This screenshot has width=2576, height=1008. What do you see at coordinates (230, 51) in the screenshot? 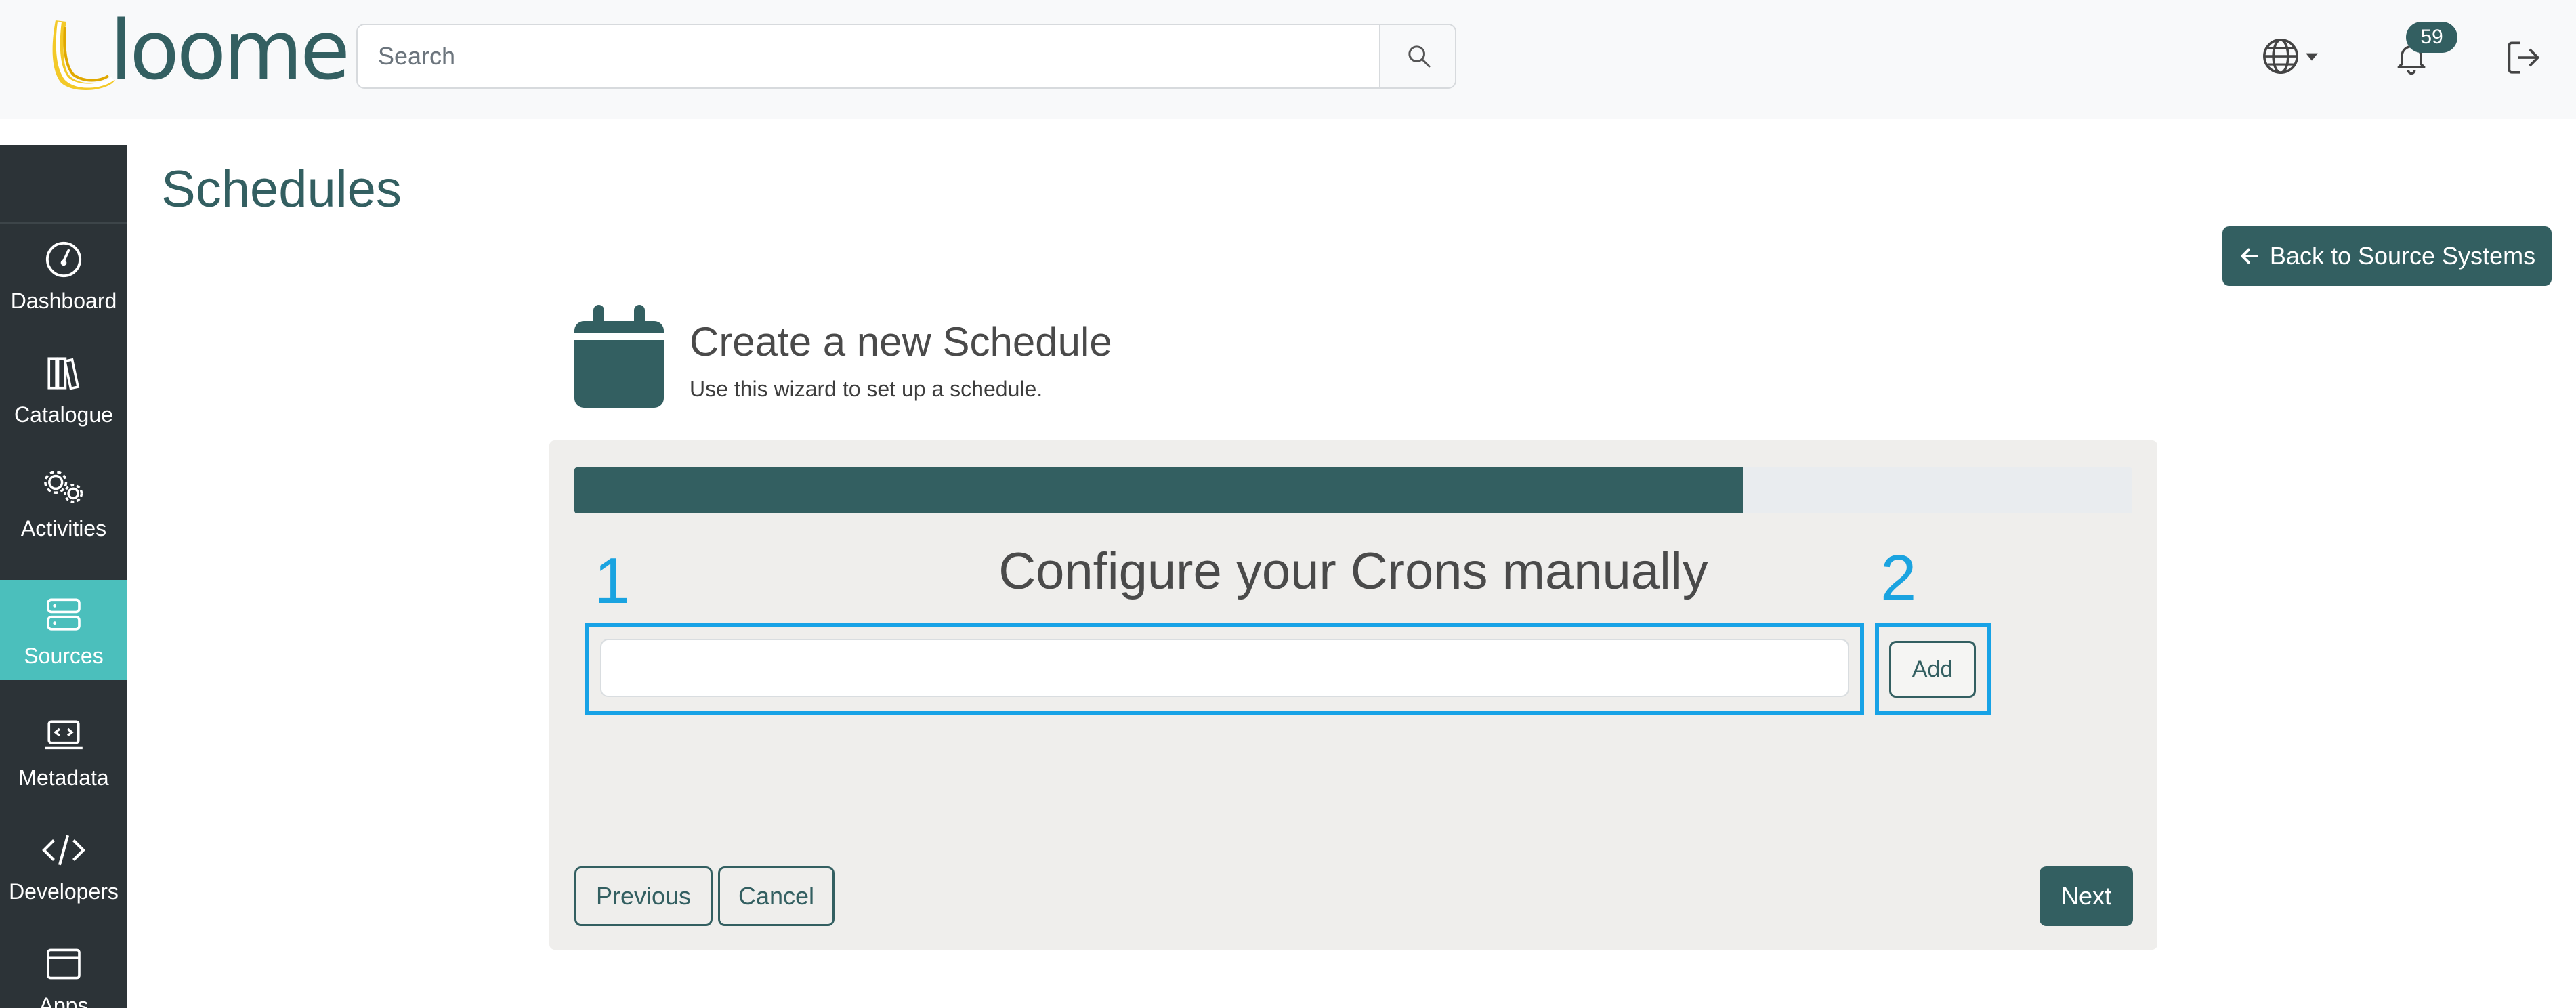
I see `logo-wordmark: loome` at bounding box center [230, 51].